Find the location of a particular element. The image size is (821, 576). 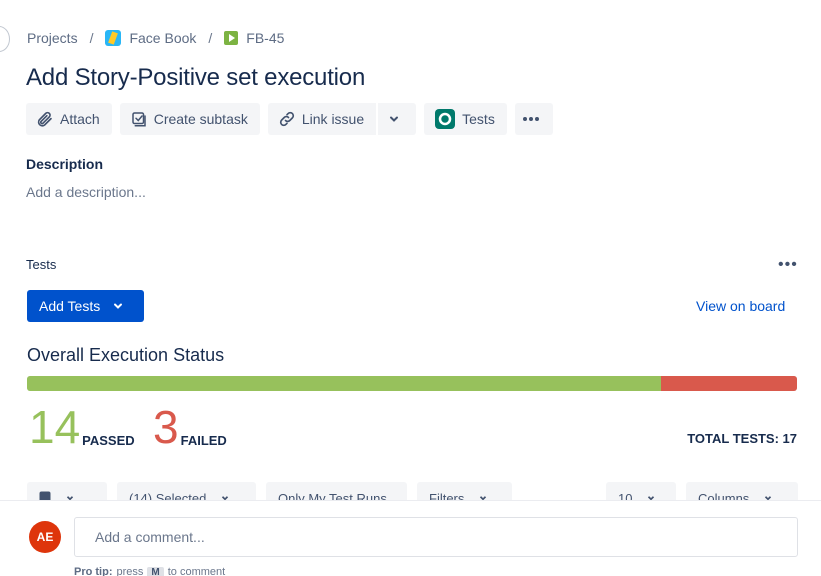

only-my-test-runs-toggle: Only My Test Runs is located at coordinates (336, 491).